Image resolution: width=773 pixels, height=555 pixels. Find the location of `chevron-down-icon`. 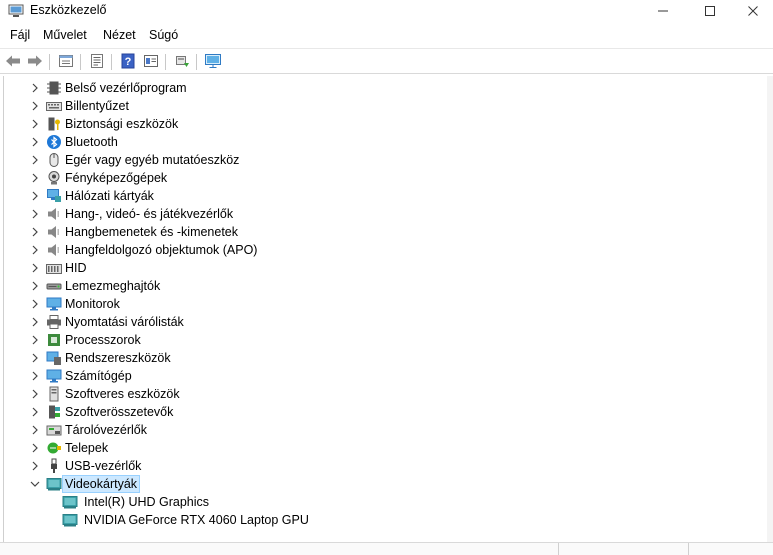

chevron-down-icon is located at coordinates (35, 484).